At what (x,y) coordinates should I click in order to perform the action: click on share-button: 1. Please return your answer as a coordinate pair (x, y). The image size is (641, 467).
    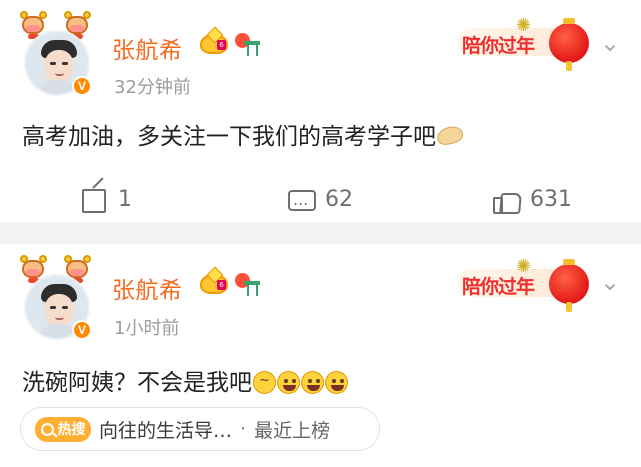
    Looking at the image, I should click on (106, 199).